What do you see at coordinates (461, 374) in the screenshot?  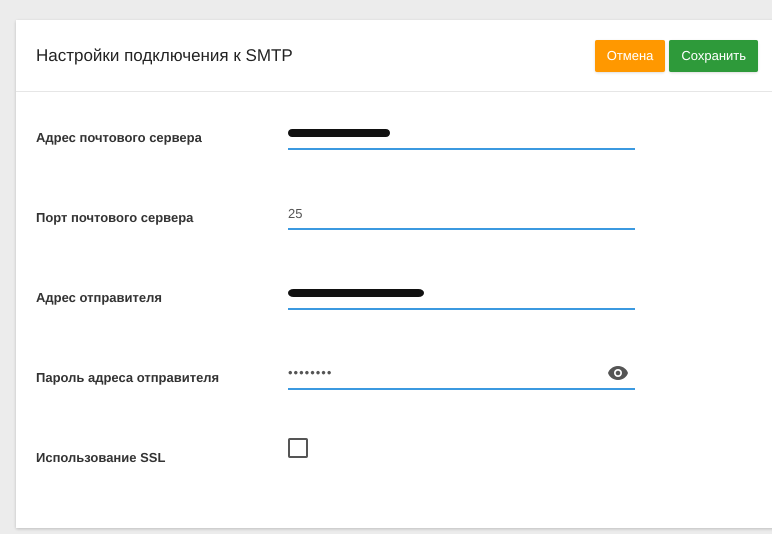 I see `password-field: ••••••••` at bounding box center [461, 374].